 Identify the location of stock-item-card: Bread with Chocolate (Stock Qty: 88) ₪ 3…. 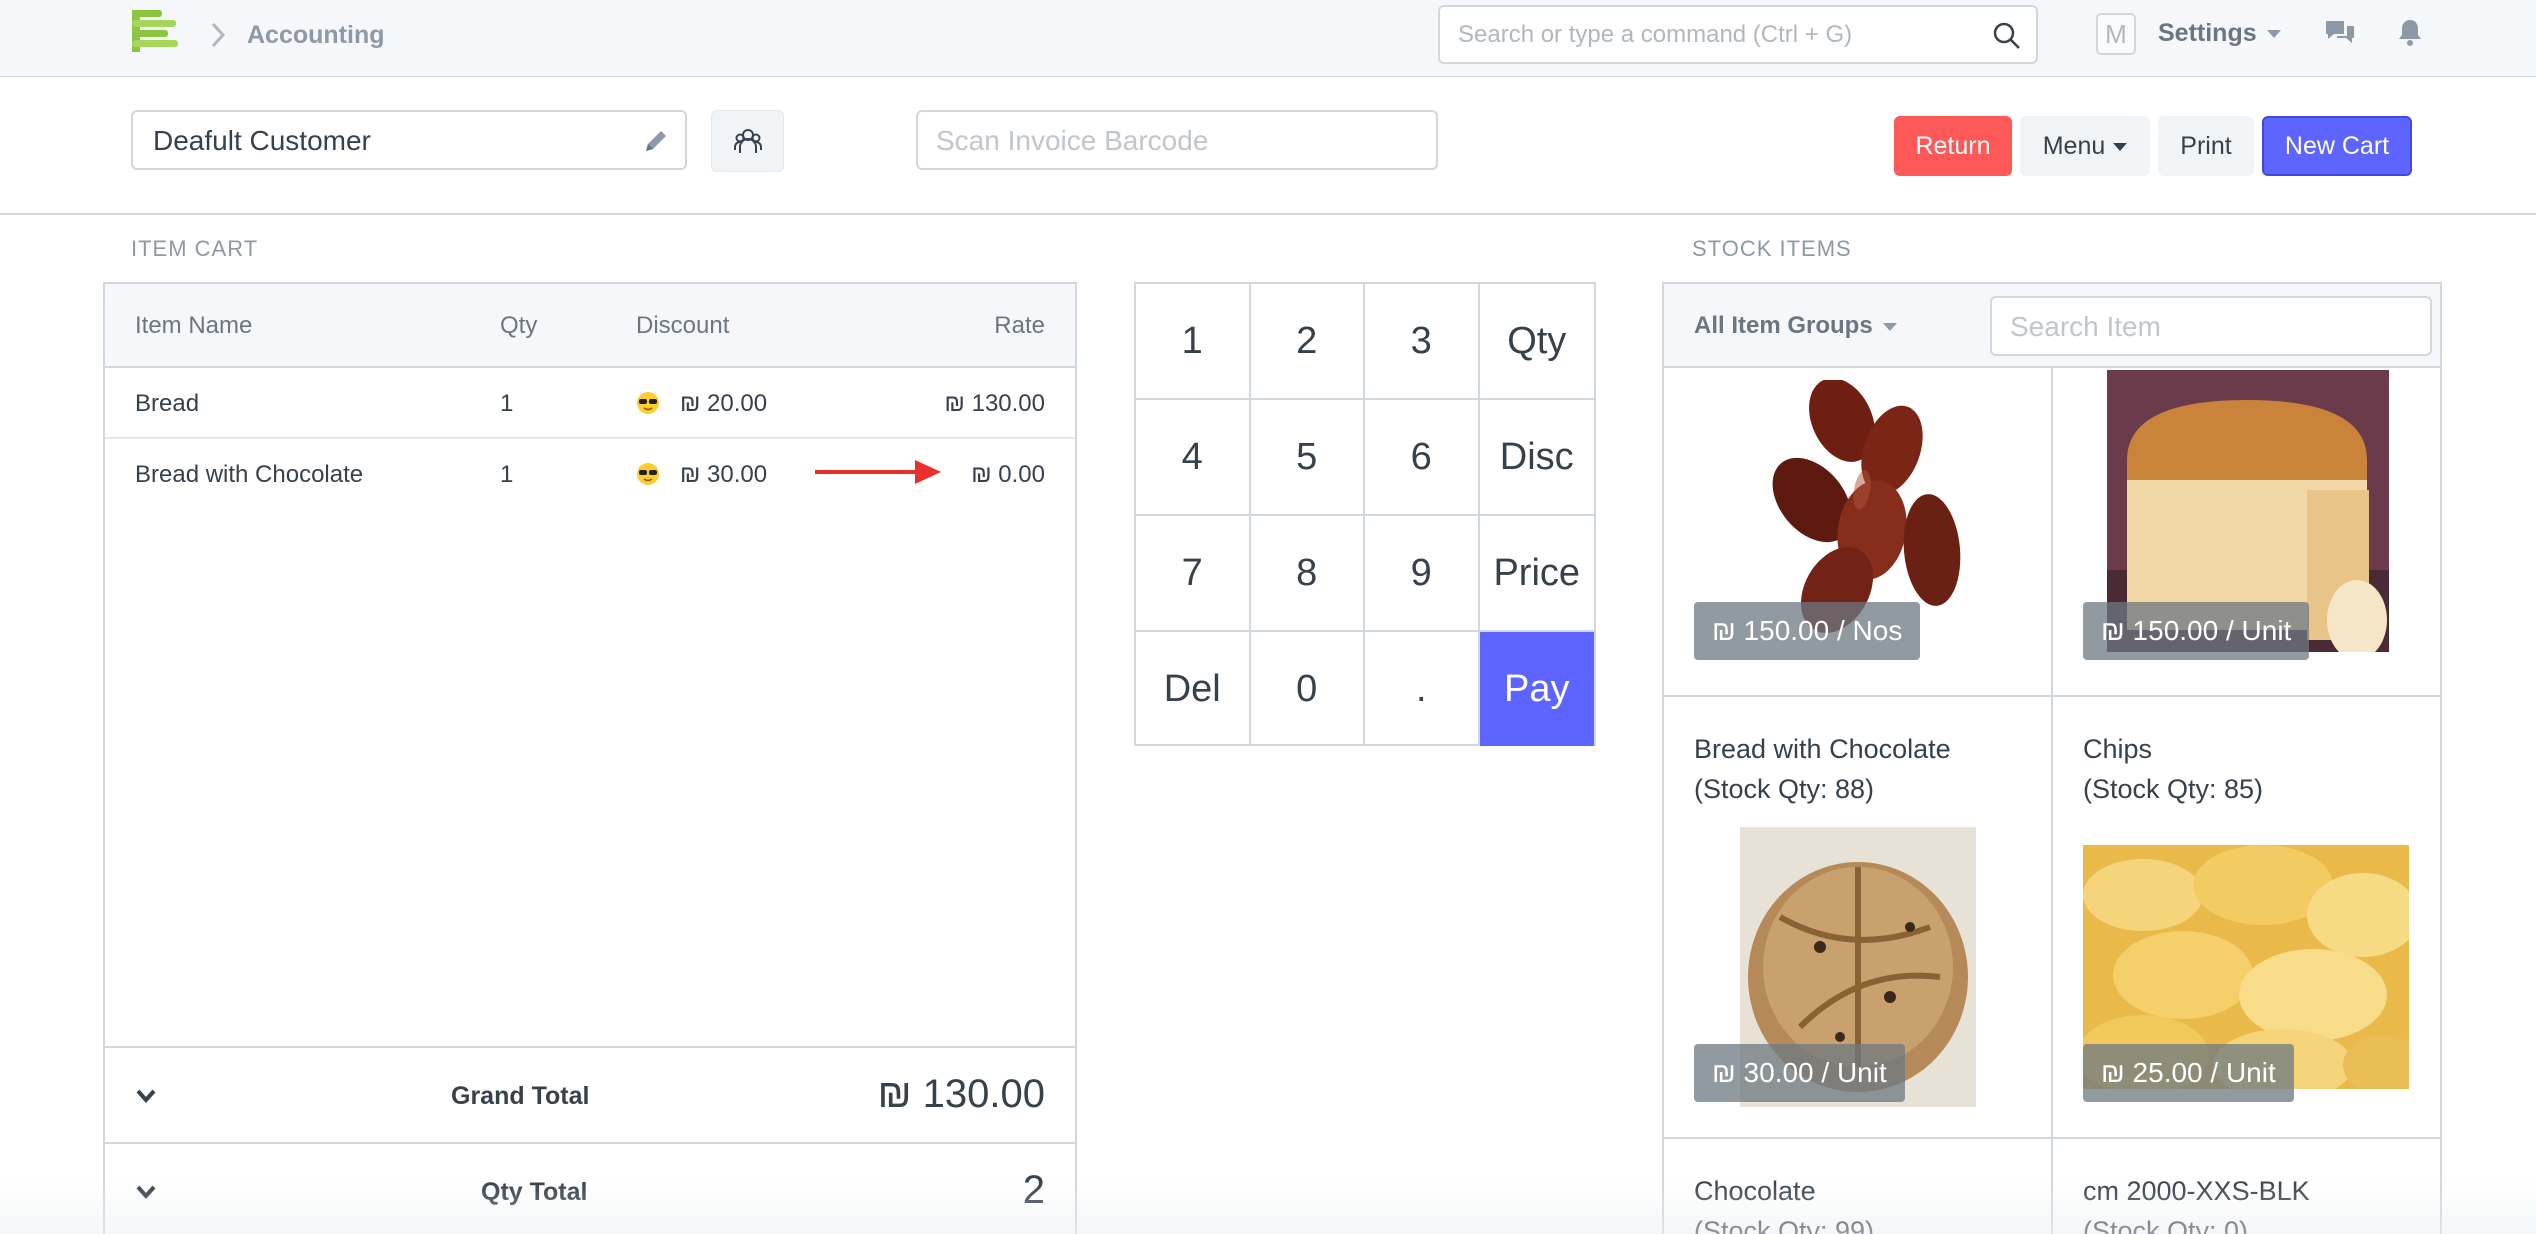
(1857, 917).